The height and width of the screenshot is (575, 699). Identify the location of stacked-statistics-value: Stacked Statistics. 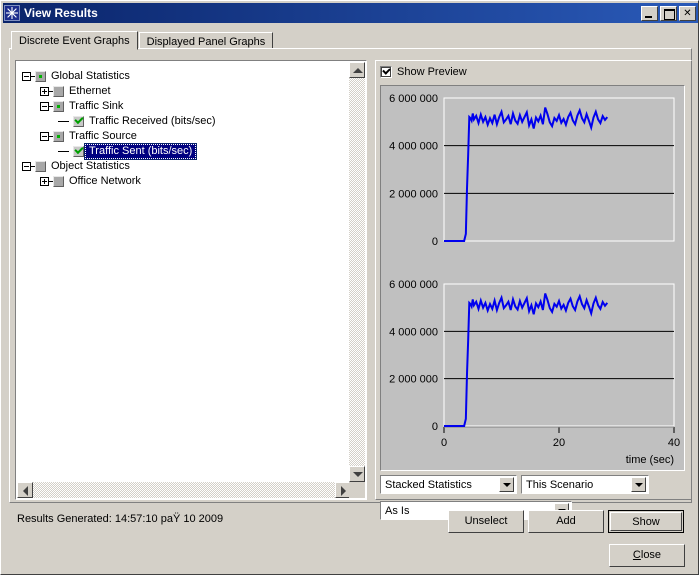
(428, 484).